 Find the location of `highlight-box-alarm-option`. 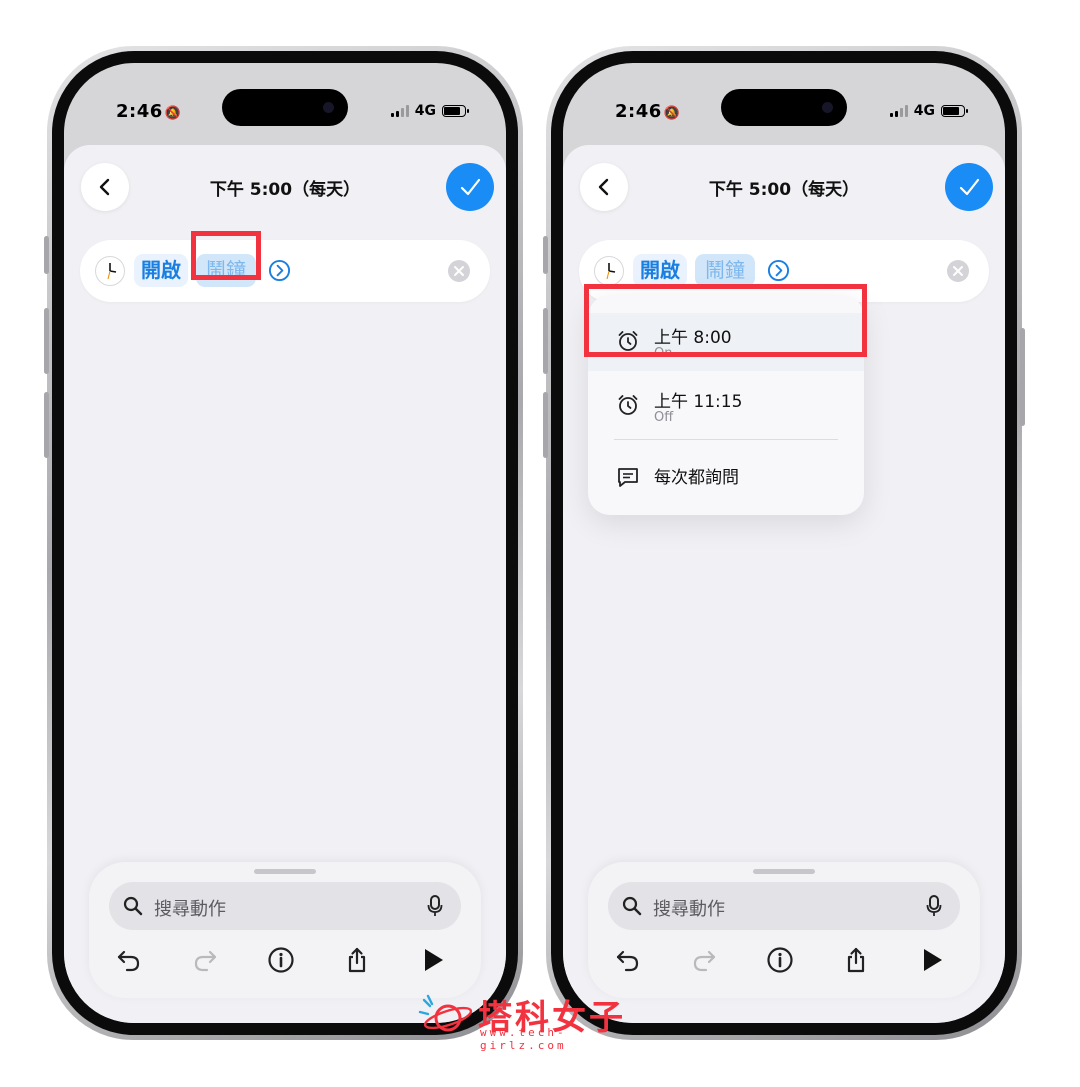

highlight-box-alarm-option is located at coordinates (725, 320).